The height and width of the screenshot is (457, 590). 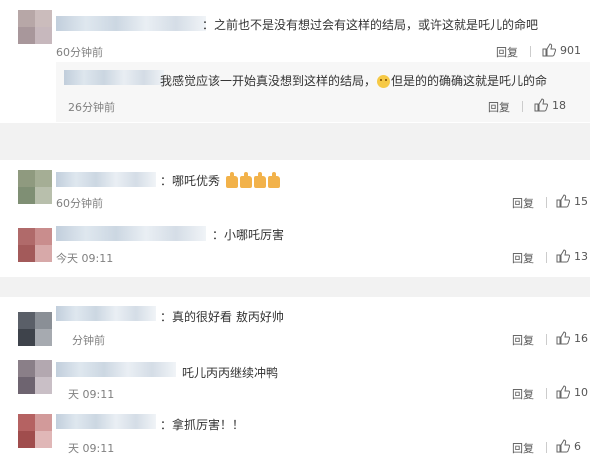 I want to click on comment-item: ：拿抓厉害！！ 天 09:11 回复 6, so click(x=295, y=431).